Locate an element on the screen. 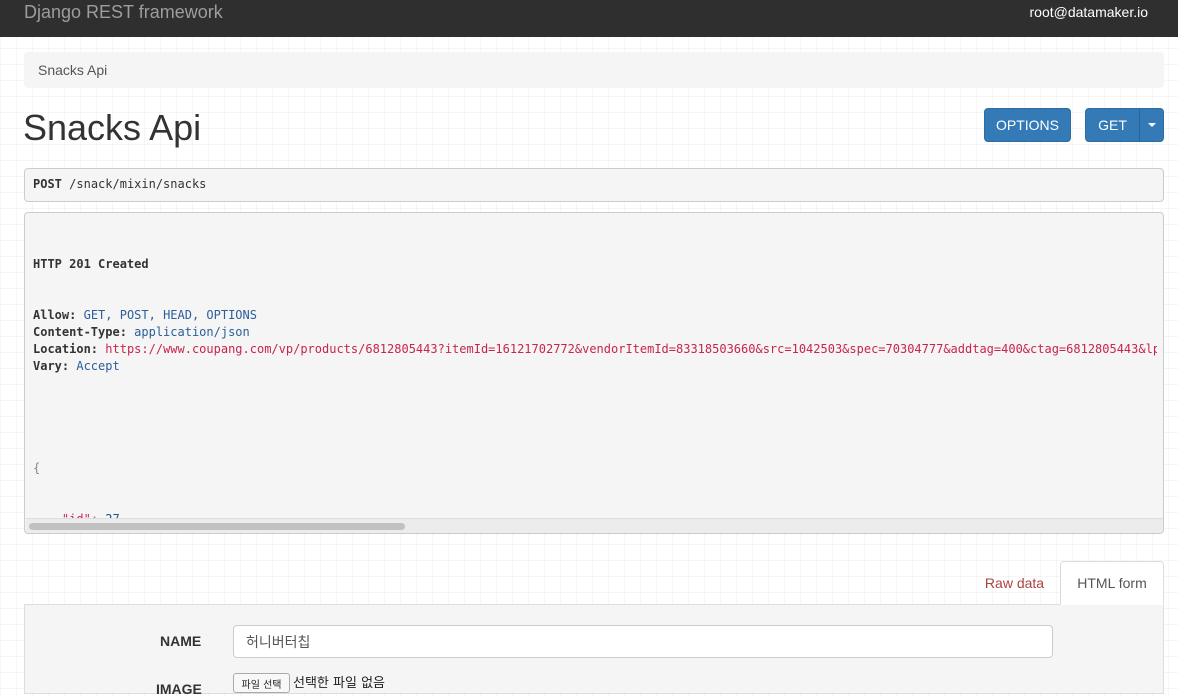  html-form-panel: NAME IMAGE 파일 선택 선택한 파일 없음 is located at coordinates (594, 650).